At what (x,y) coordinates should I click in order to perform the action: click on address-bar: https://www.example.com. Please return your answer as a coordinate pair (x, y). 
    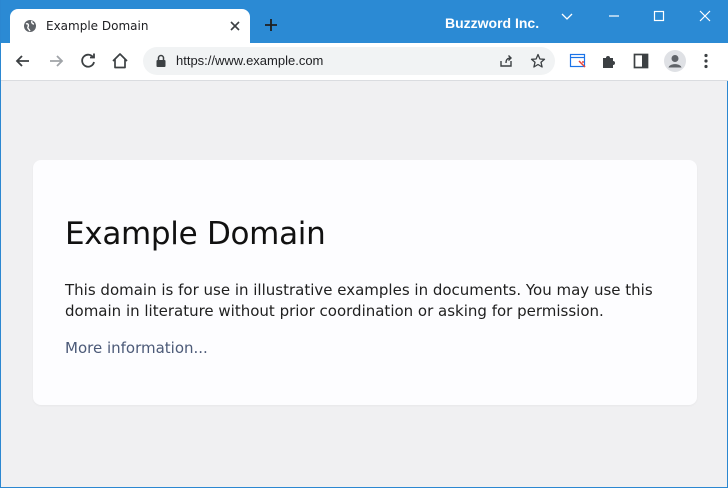
    Looking at the image, I should click on (349, 61).